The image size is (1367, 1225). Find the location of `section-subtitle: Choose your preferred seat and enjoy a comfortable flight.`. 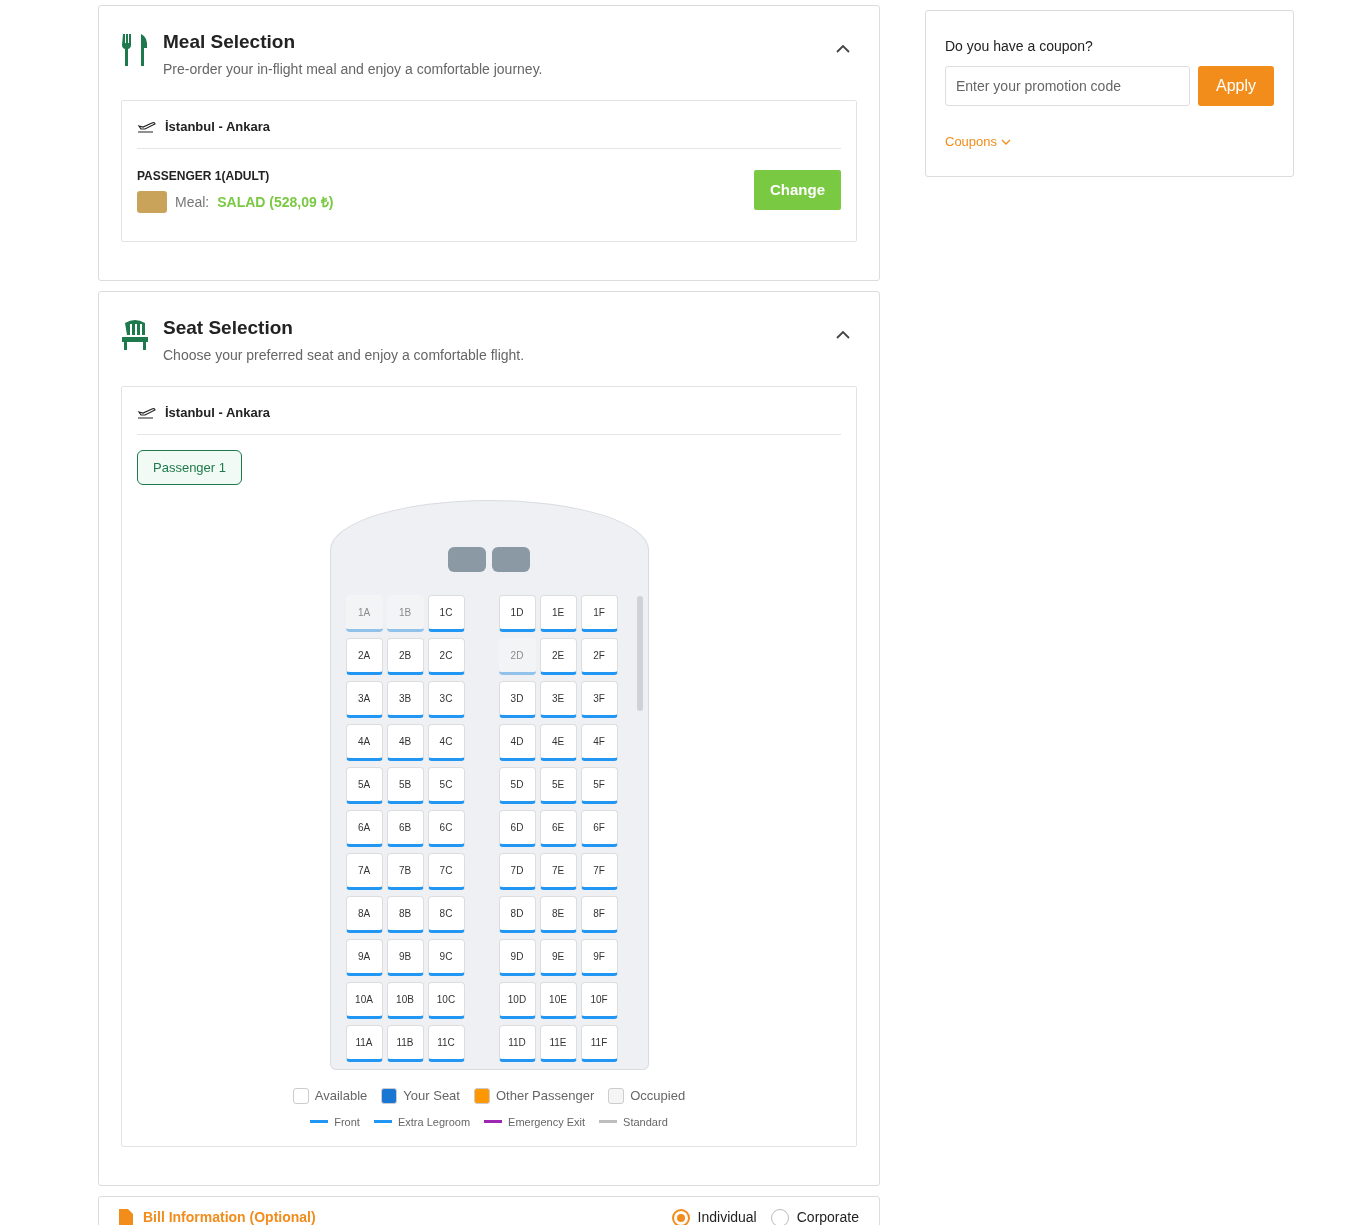

section-subtitle: Choose your preferred seat and enjoy a comfortable flight. is located at coordinates (344, 355).